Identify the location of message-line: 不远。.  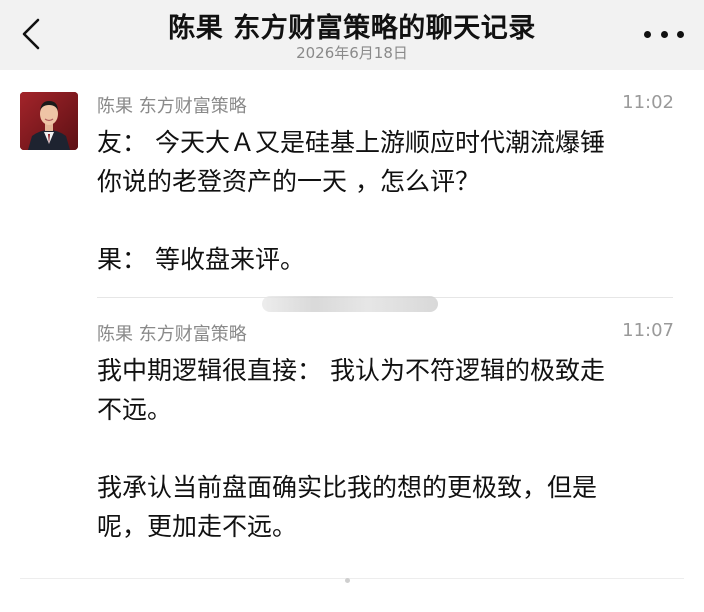
(135, 409).